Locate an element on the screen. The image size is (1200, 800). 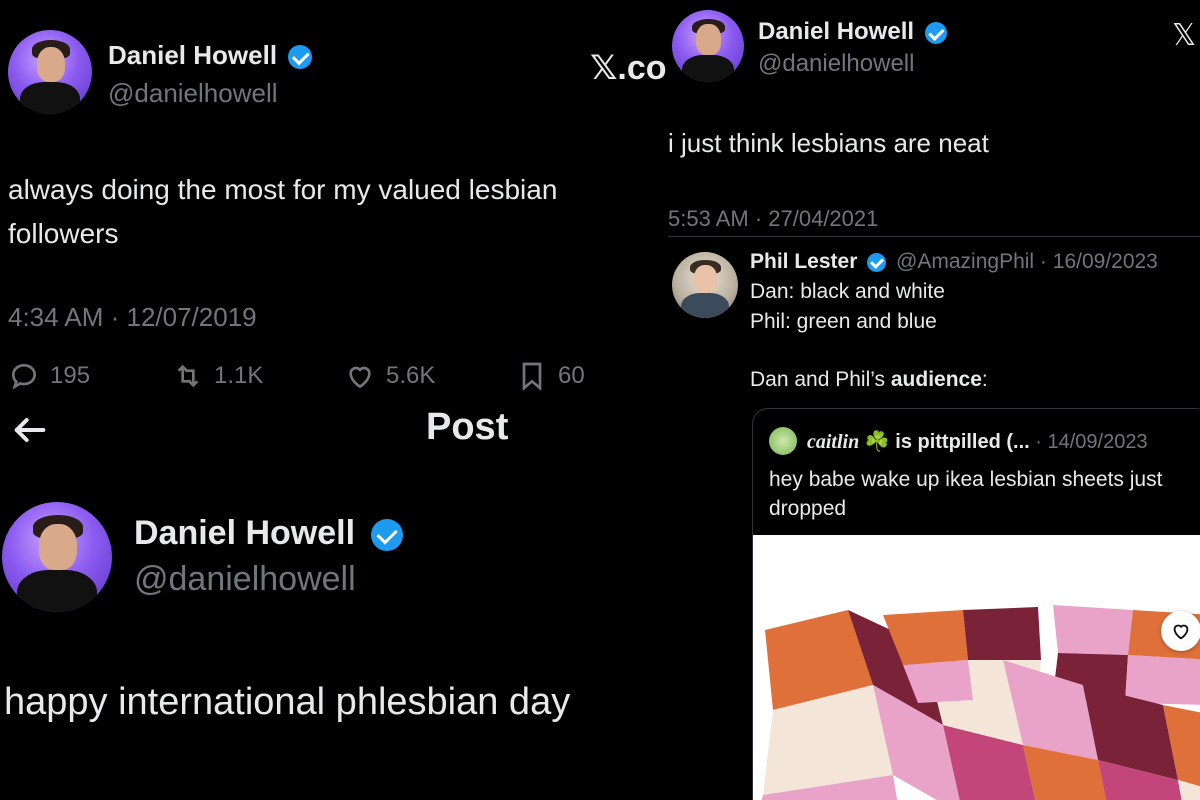
tweet-timestamp: 4:34 AM · 12/07/2019 is located at coordinates (132, 317).